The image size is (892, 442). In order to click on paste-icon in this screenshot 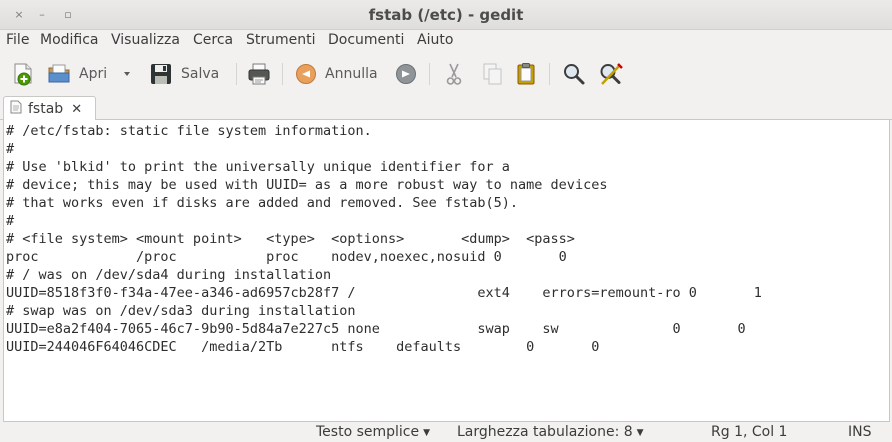, I will do `click(526, 74)`.